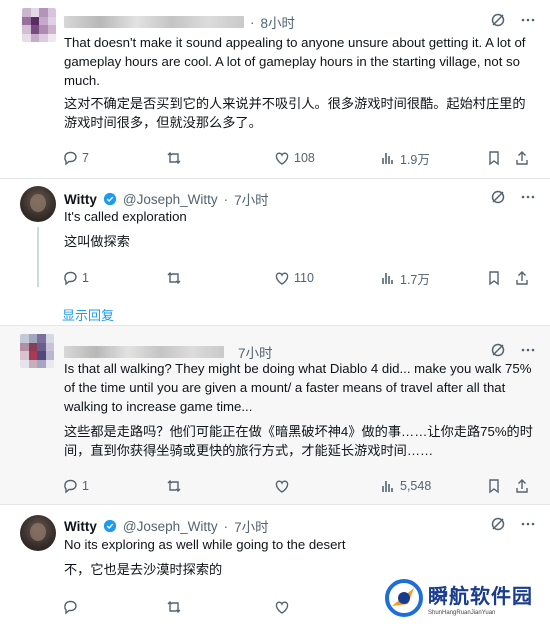 This screenshot has width=550, height=629. I want to click on like-count: 110, so click(304, 278).